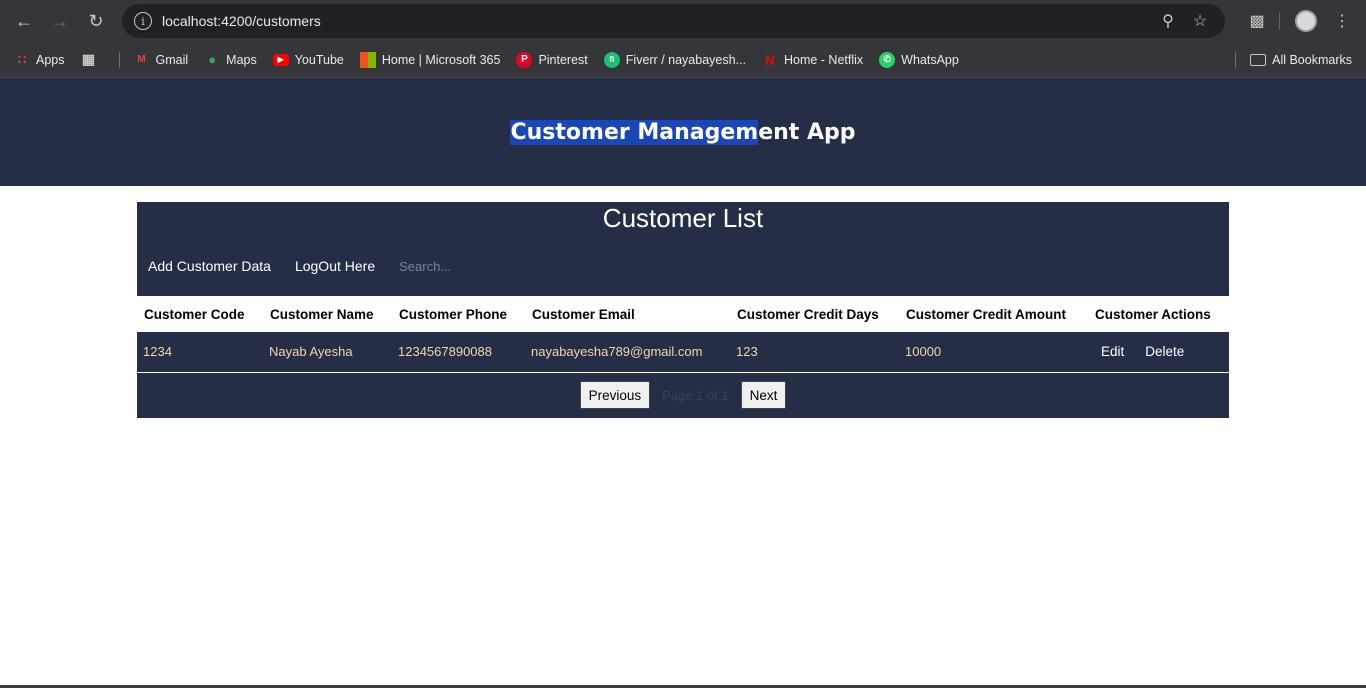 The height and width of the screenshot is (688, 1366). Describe the element at coordinates (683, 266) in the screenshot. I see `list-toolbar: Add Customer Data LogOut Here` at that location.